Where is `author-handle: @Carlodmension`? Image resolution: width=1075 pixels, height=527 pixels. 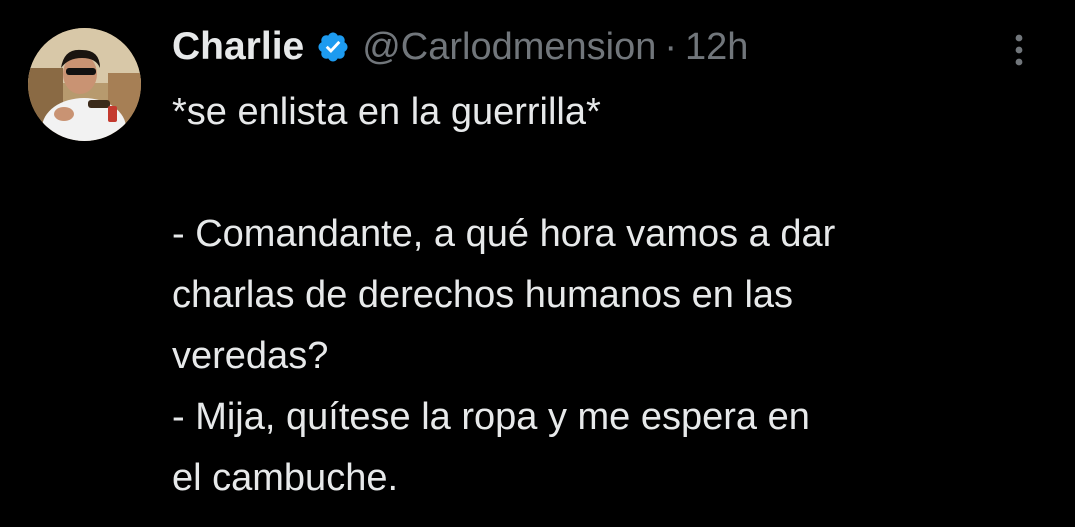
author-handle: @Carlodmension is located at coordinates (509, 47).